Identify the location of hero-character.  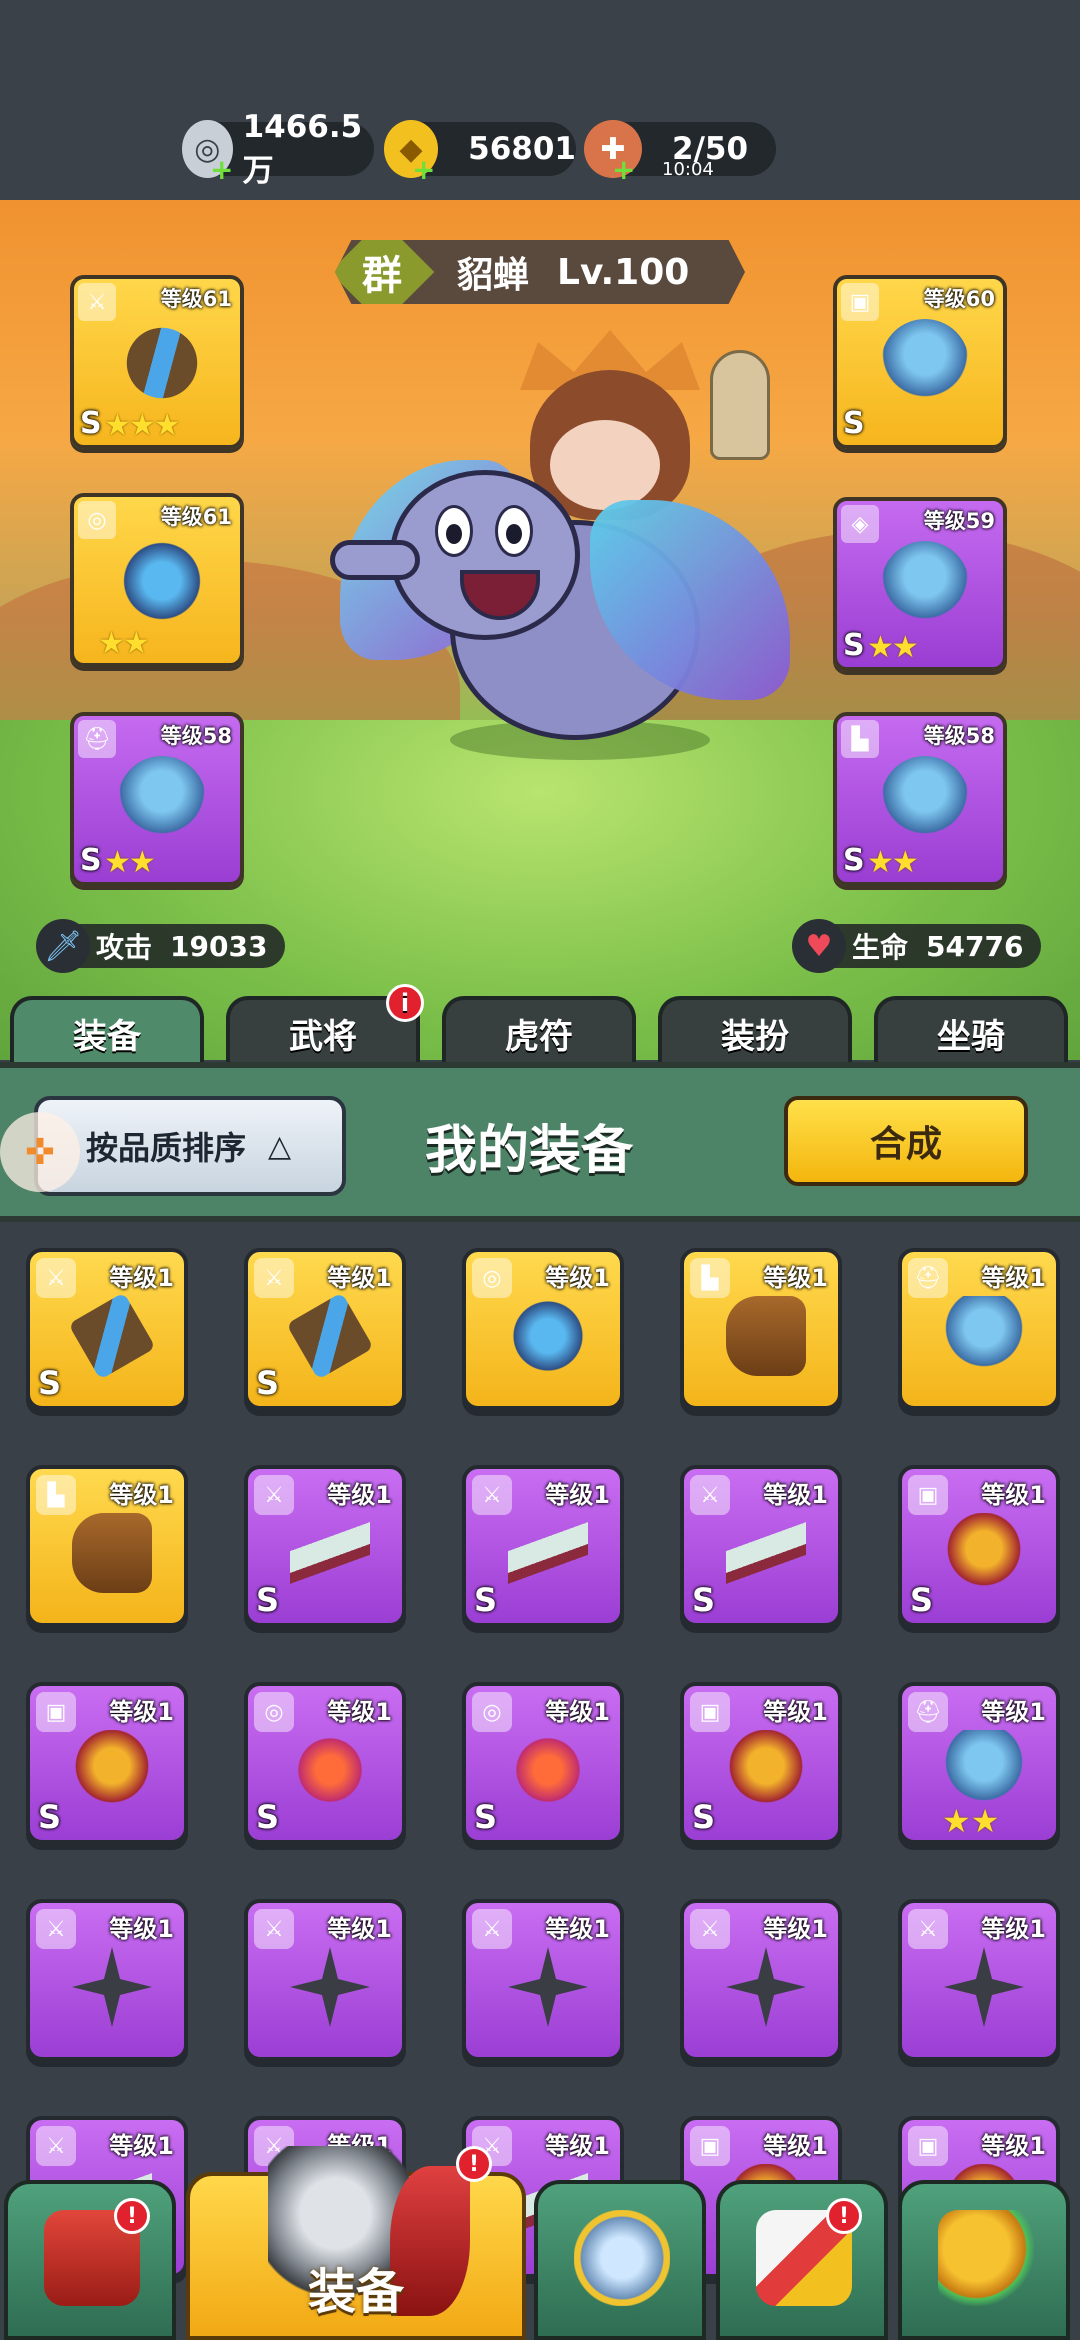
(560, 565).